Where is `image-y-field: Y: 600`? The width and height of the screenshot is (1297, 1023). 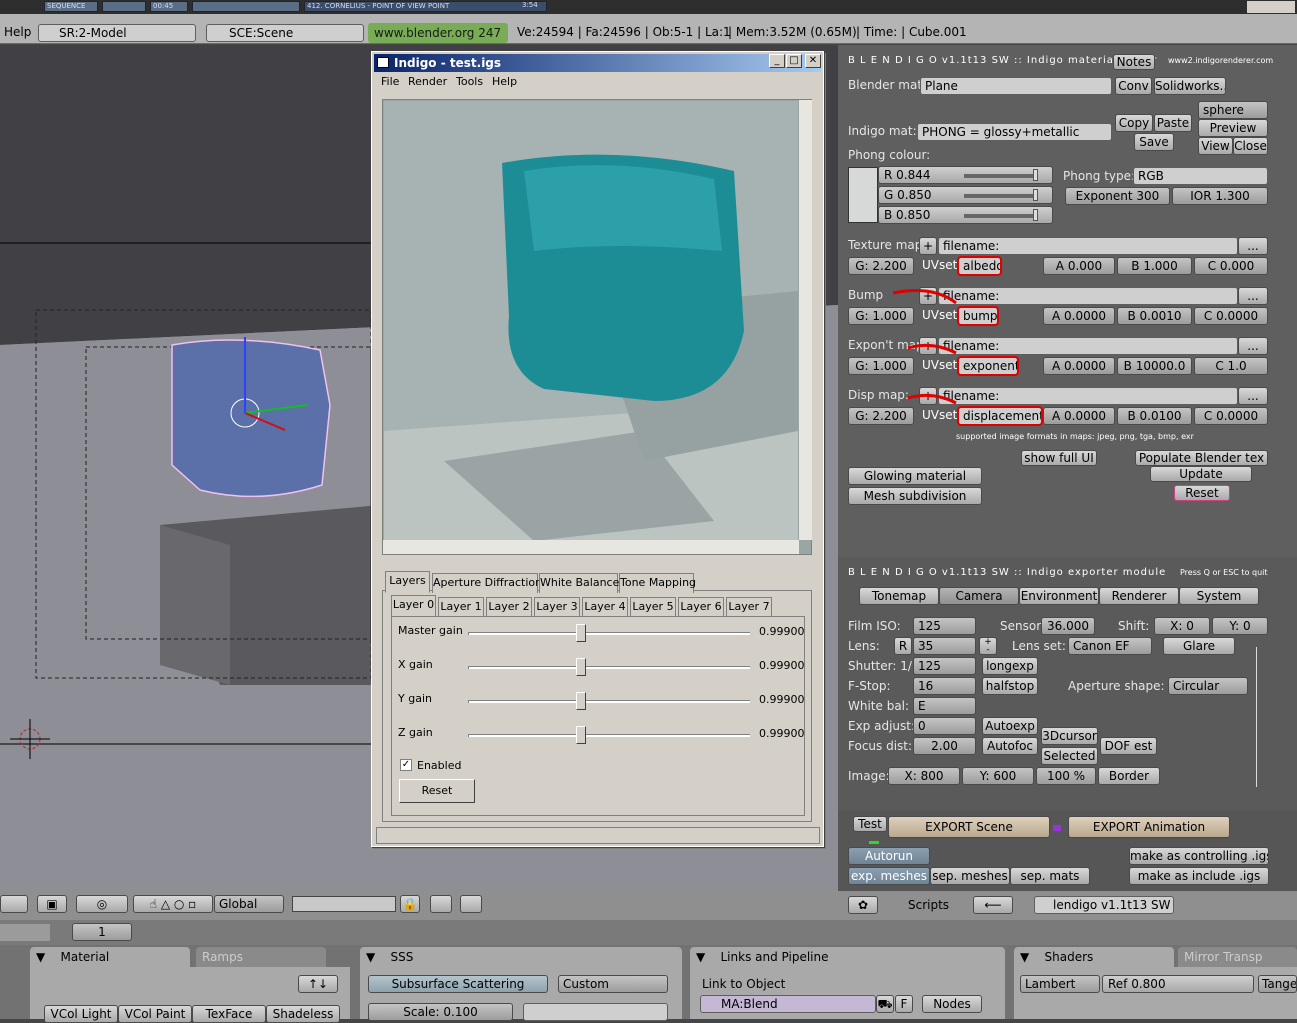
image-y-field: Y: 600 is located at coordinates (998, 776).